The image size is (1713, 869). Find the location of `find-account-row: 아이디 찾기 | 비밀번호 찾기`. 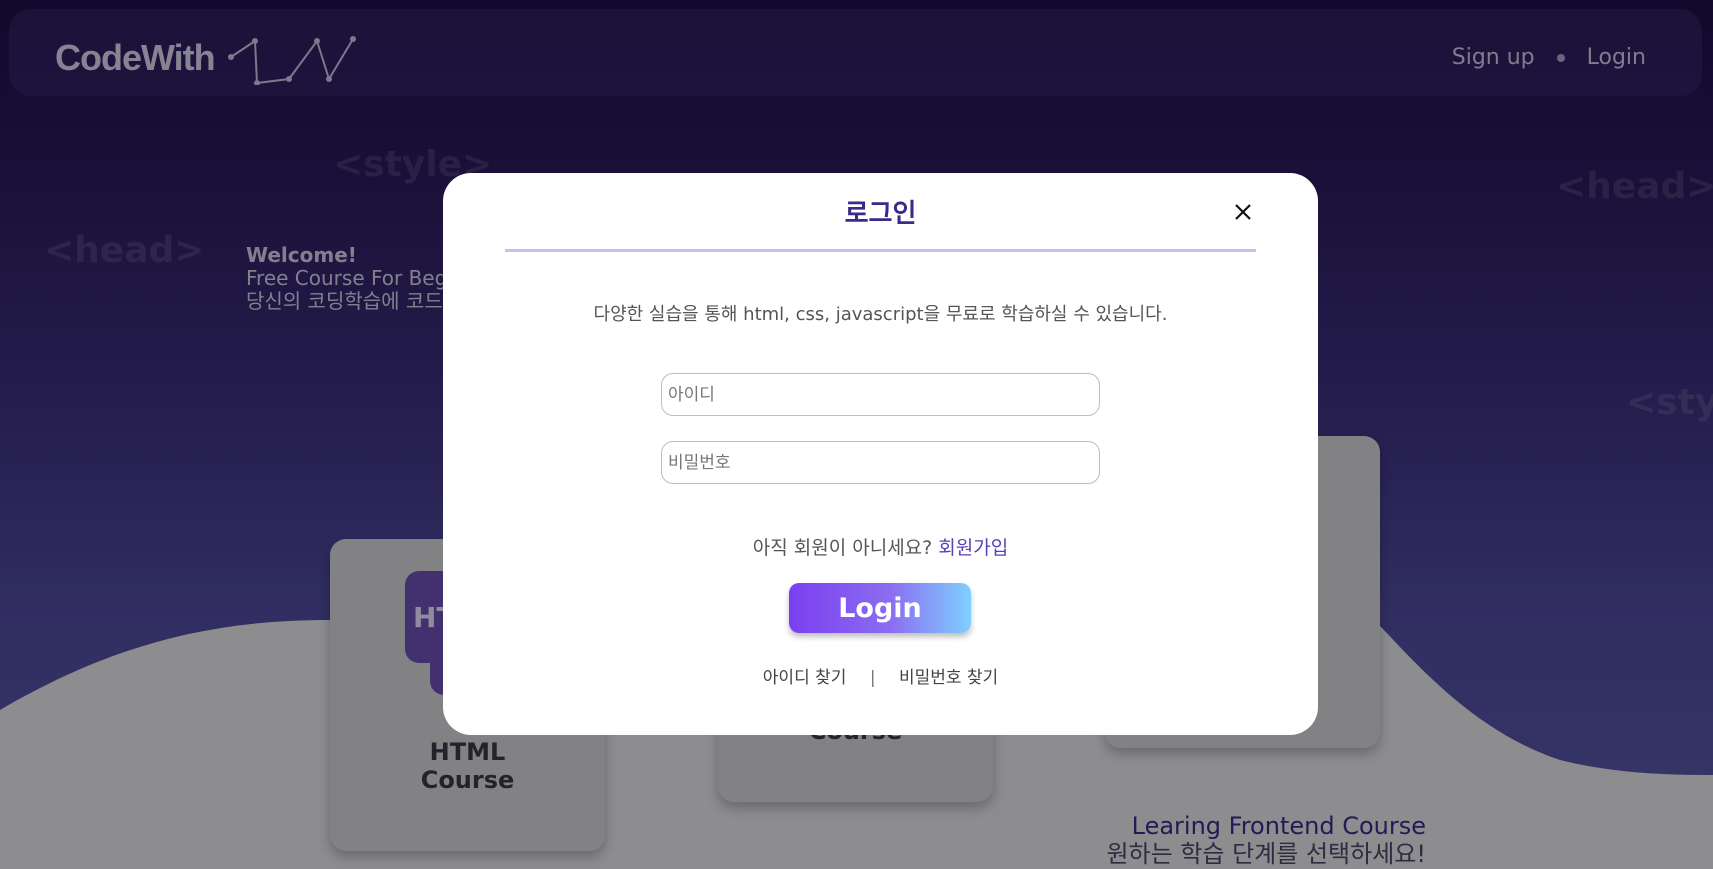

find-account-row: 아이디 찾기 | 비밀번호 찾기 is located at coordinates (880, 675).